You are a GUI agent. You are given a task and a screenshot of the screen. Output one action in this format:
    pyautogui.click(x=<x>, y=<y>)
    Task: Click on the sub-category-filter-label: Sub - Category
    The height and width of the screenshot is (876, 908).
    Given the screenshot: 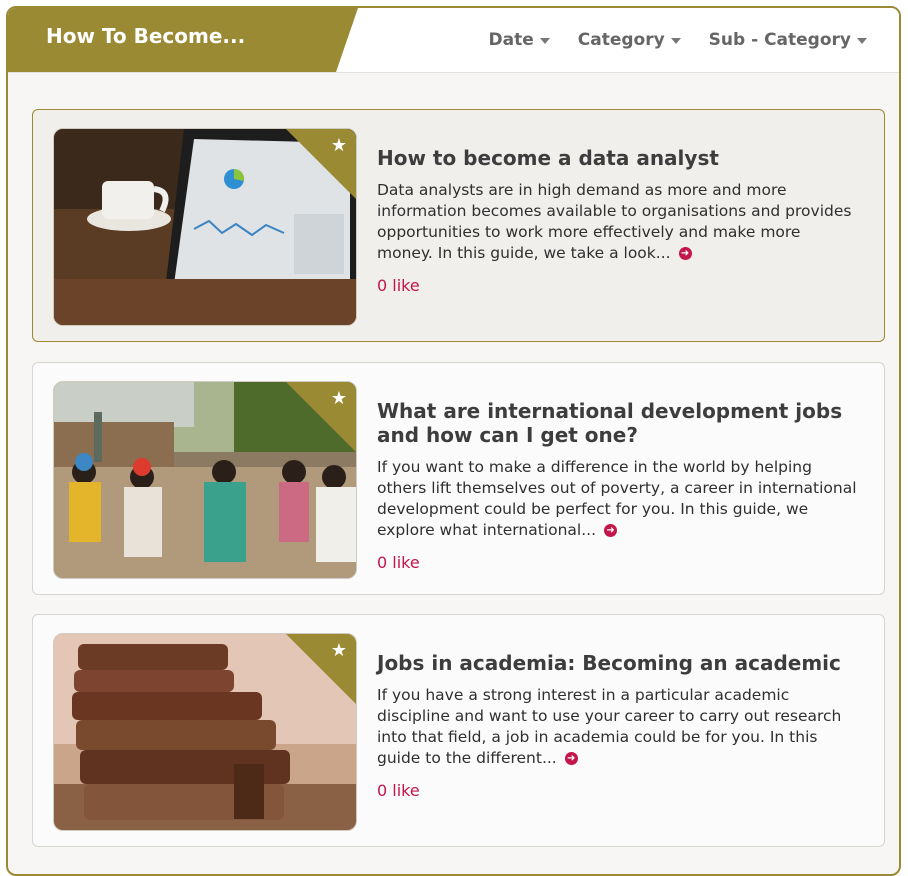 What is the action you would take?
    pyautogui.click(x=779, y=40)
    